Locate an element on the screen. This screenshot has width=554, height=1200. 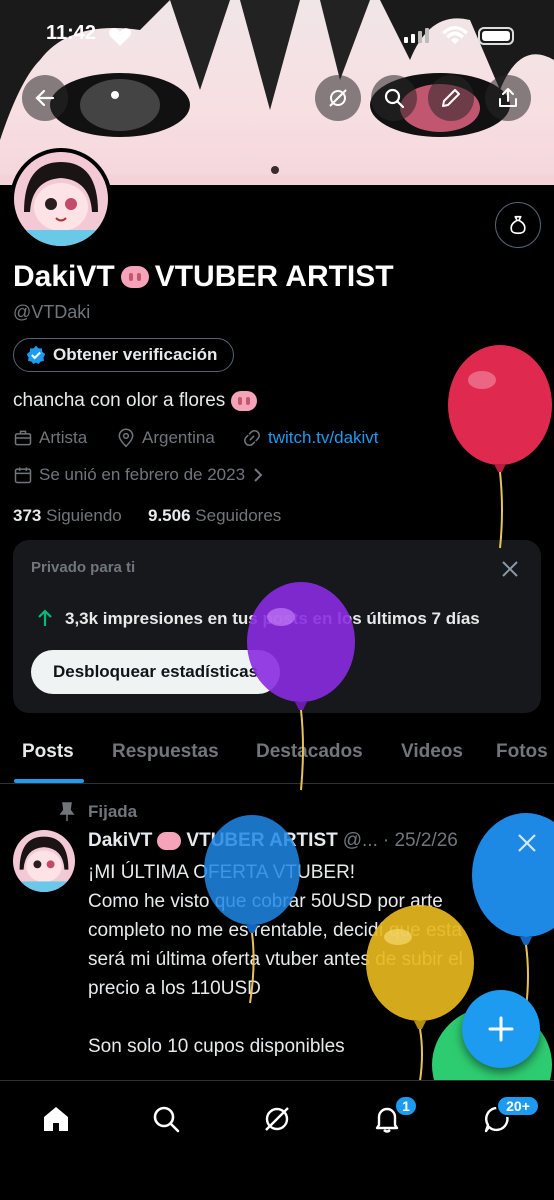
followers-stat: 9.506 Seguidores is located at coordinates (214, 516).